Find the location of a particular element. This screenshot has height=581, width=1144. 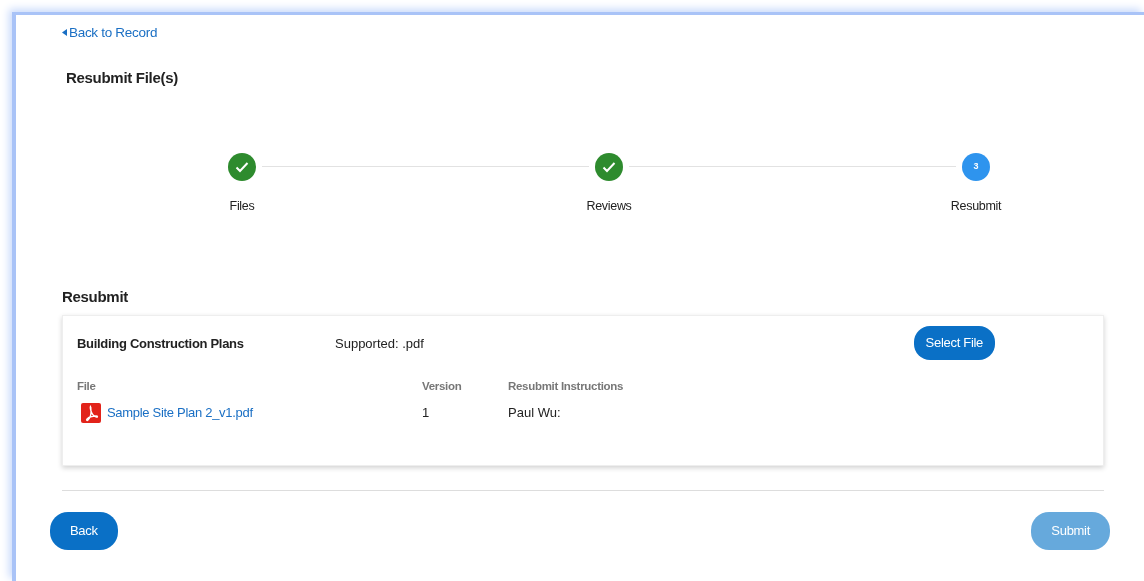

back-to-record-link: Back to Record is located at coordinates (110, 32).